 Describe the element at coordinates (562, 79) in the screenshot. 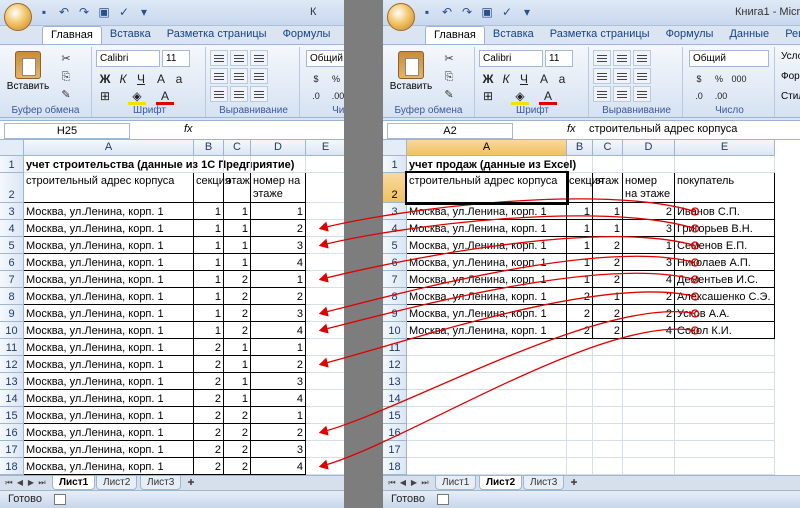

I see `decrease-font-icon: a` at that location.